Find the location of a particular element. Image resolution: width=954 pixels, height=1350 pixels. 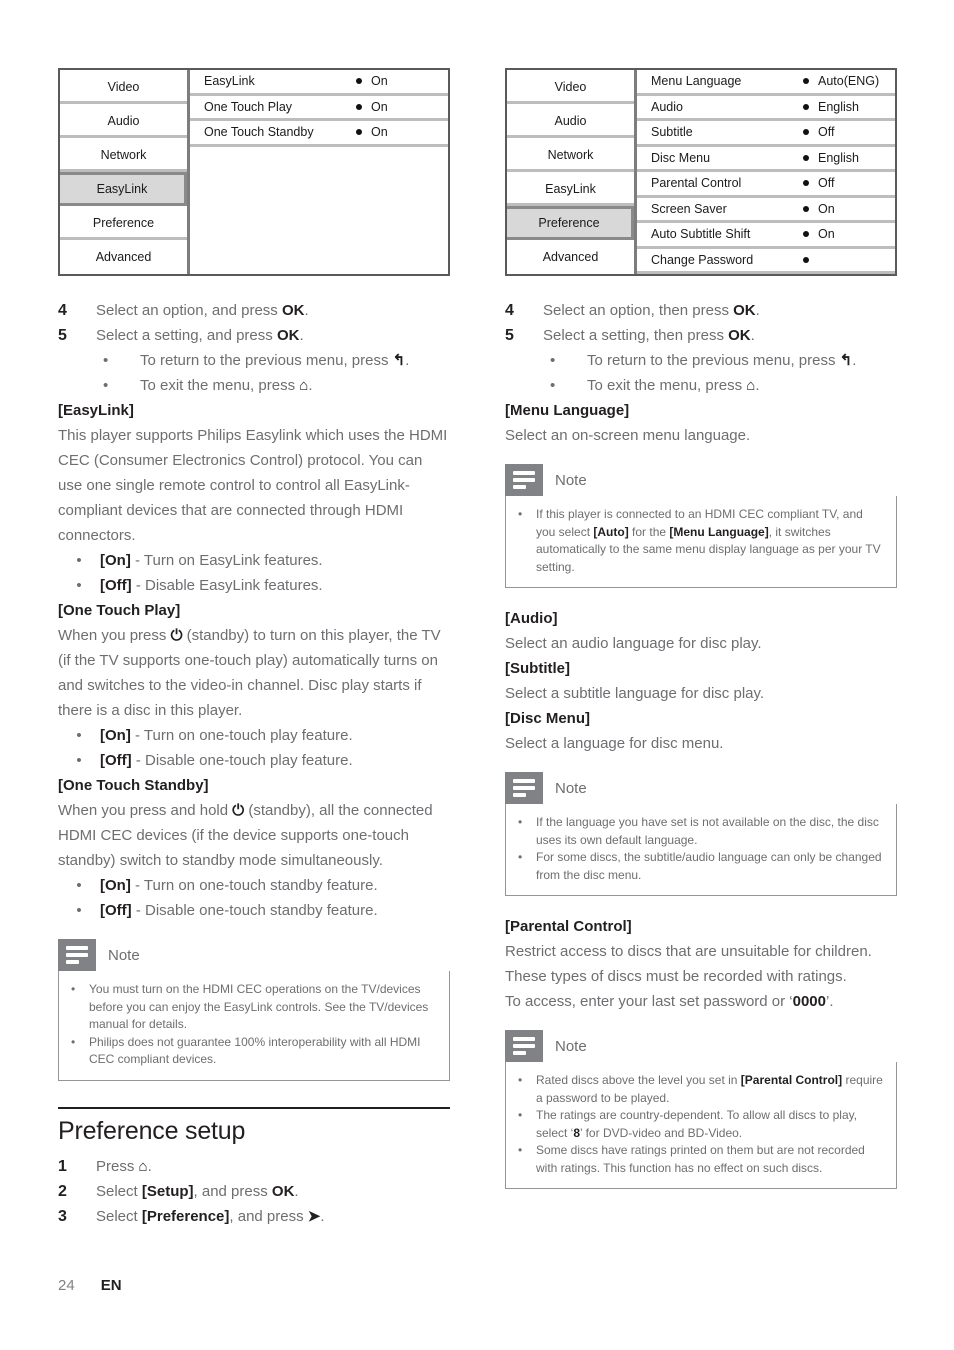

menu-option-auto-subtitle-shift: Auto Subtitle Shift On is located at coordinates (766, 236).